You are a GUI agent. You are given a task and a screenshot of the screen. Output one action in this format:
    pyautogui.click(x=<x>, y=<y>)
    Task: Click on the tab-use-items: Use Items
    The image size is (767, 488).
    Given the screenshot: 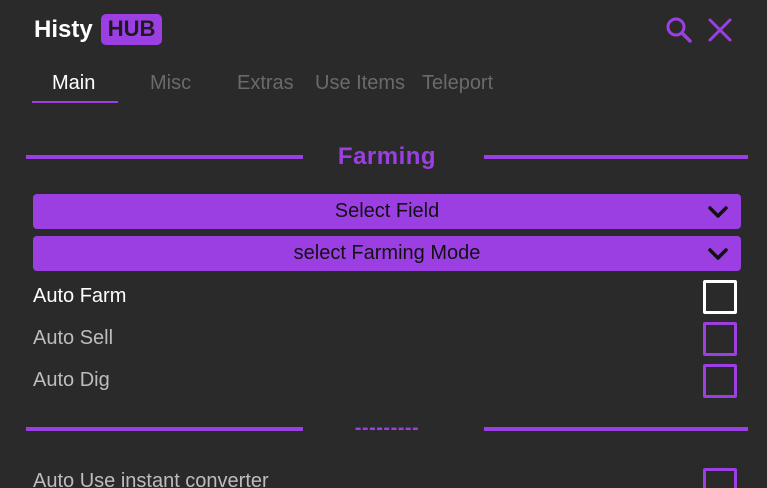 What is the action you would take?
    pyautogui.click(x=360, y=83)
    